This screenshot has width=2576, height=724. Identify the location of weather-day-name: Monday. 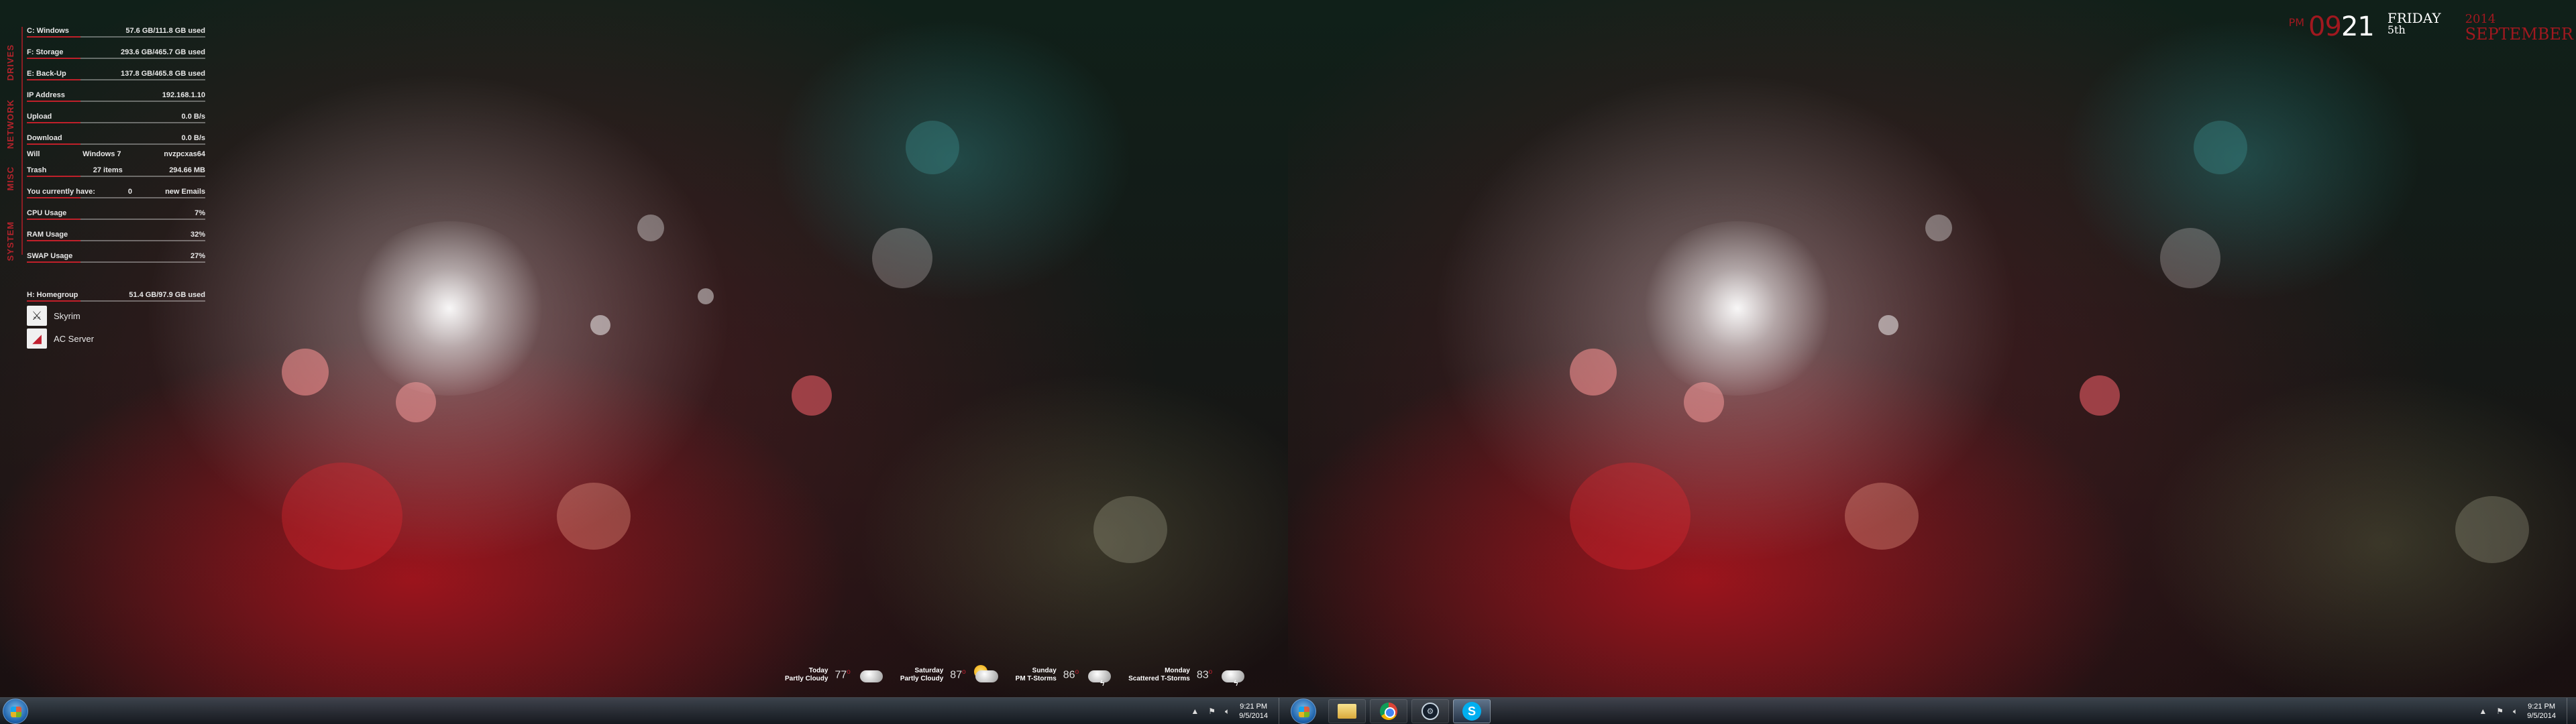
(1177, 670).